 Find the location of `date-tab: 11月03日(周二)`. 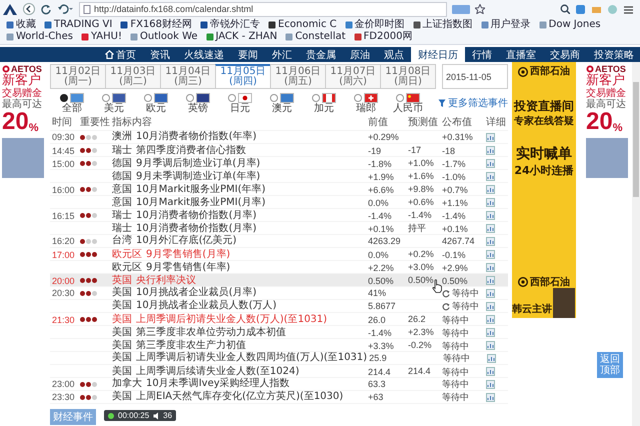

date-tab: 11月03日(周二) is located at coordinates (132, 76).